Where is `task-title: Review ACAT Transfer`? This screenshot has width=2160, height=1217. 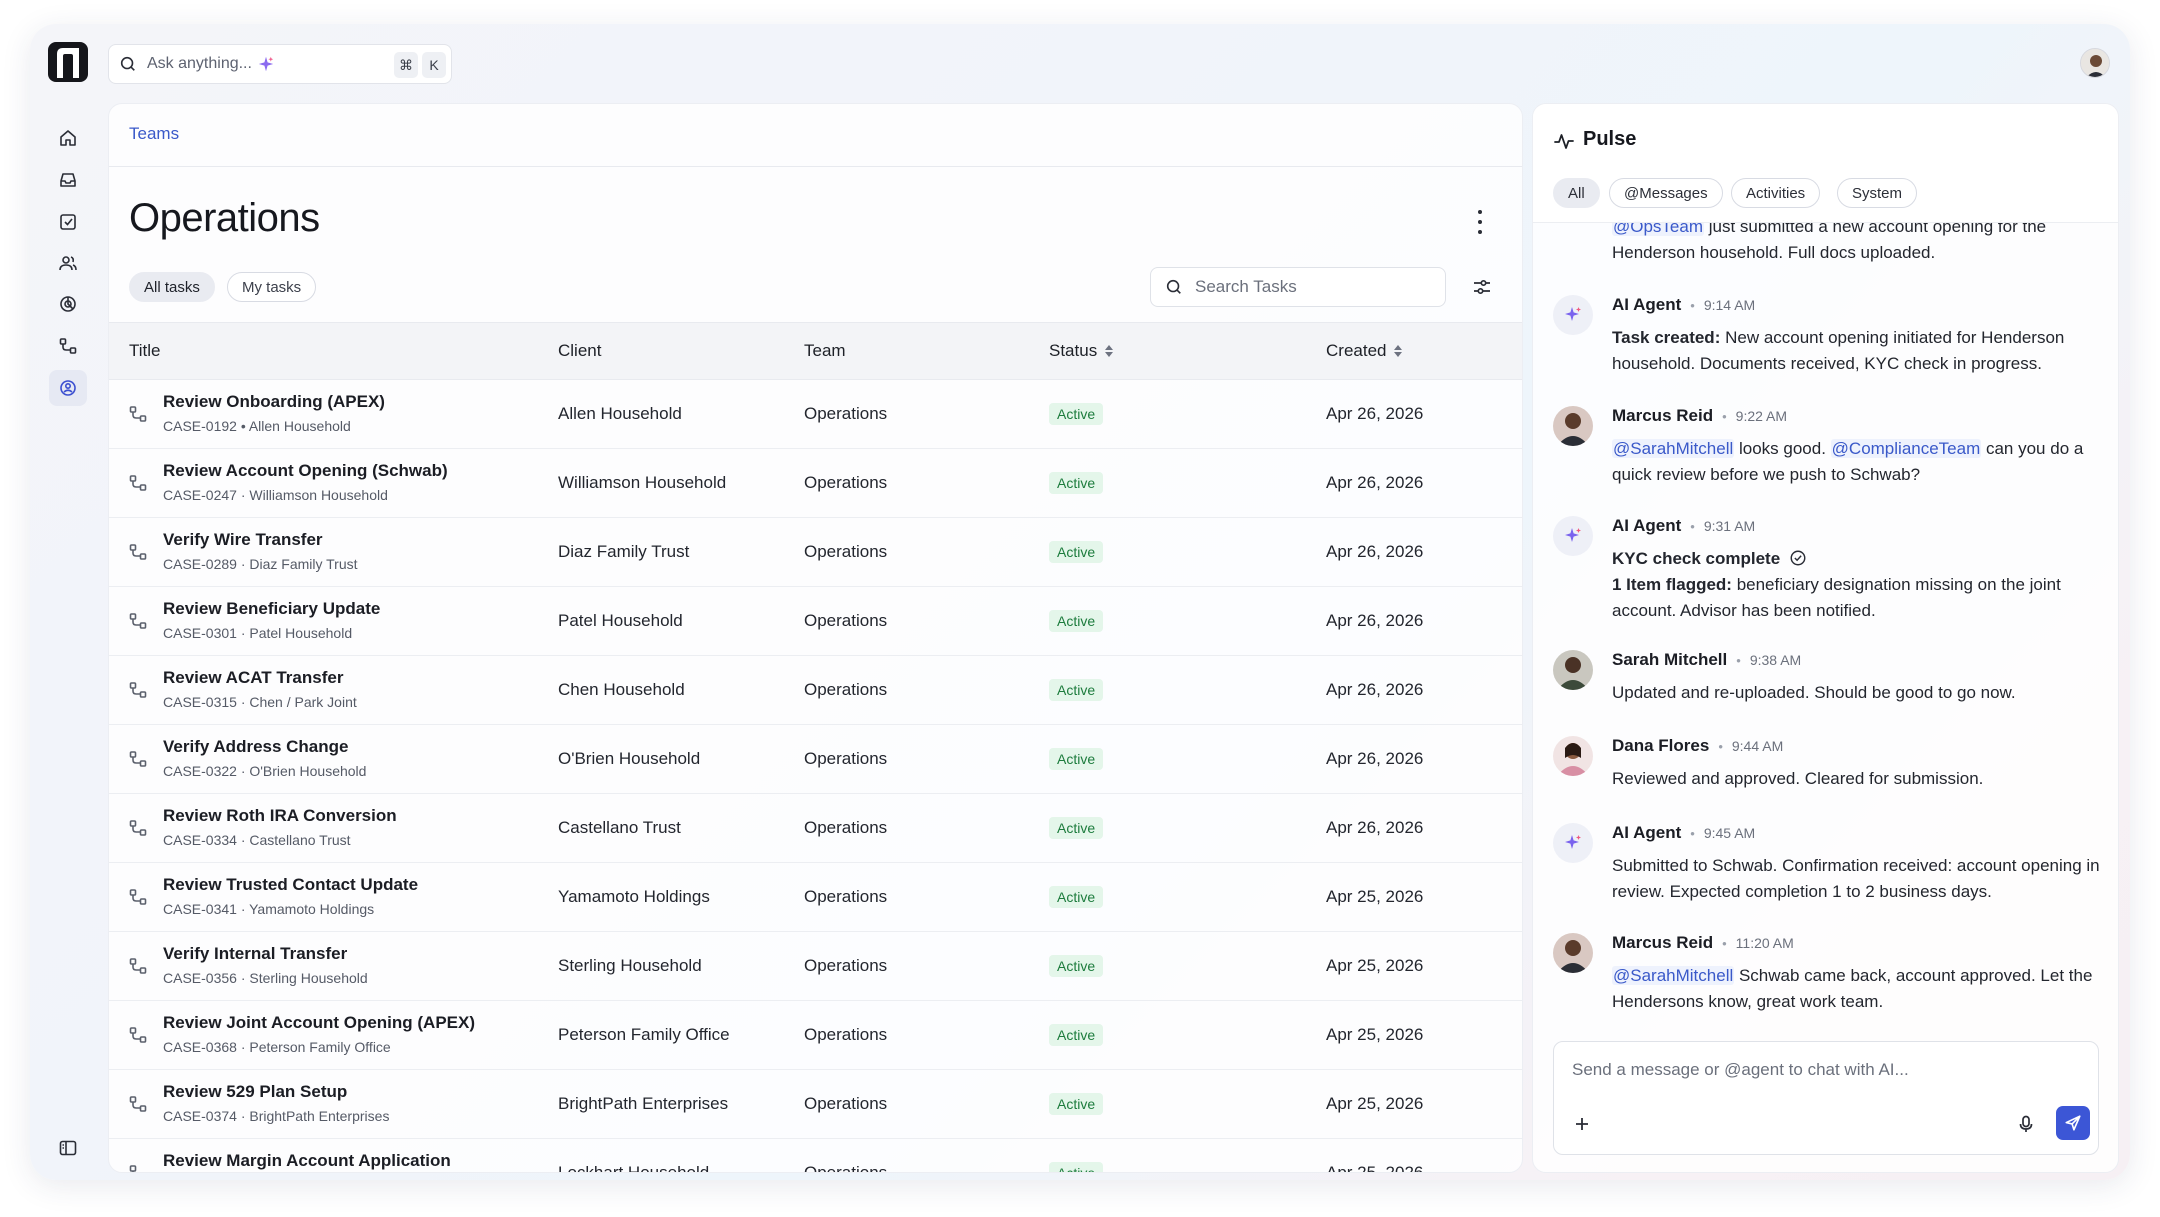 task-title: Review ACAT Transfer is located at coordinates (253, 678).